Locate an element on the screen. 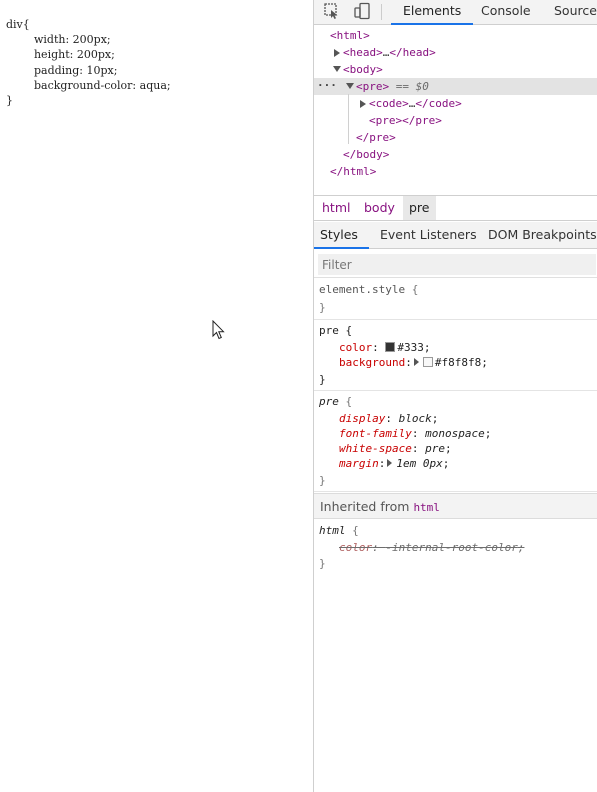 This screenshot has height=792, width=597. more-actions-icon: ··· is located at coordinates (327, 85).